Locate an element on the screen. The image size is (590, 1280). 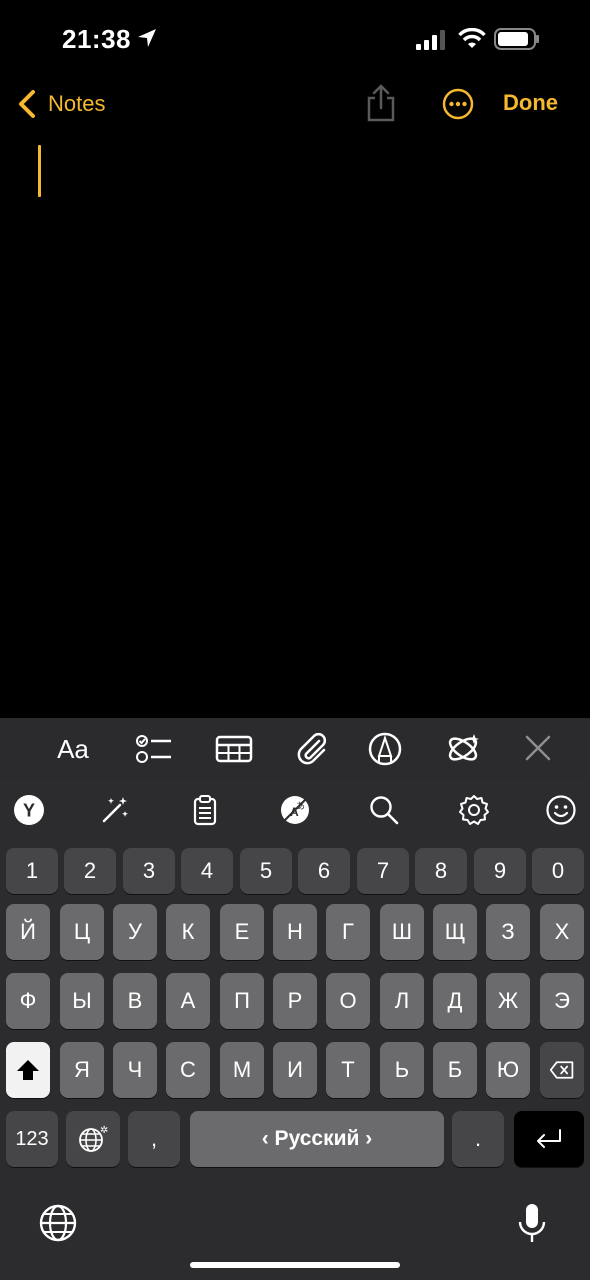
return-key is located at coordinates (549, 1139).